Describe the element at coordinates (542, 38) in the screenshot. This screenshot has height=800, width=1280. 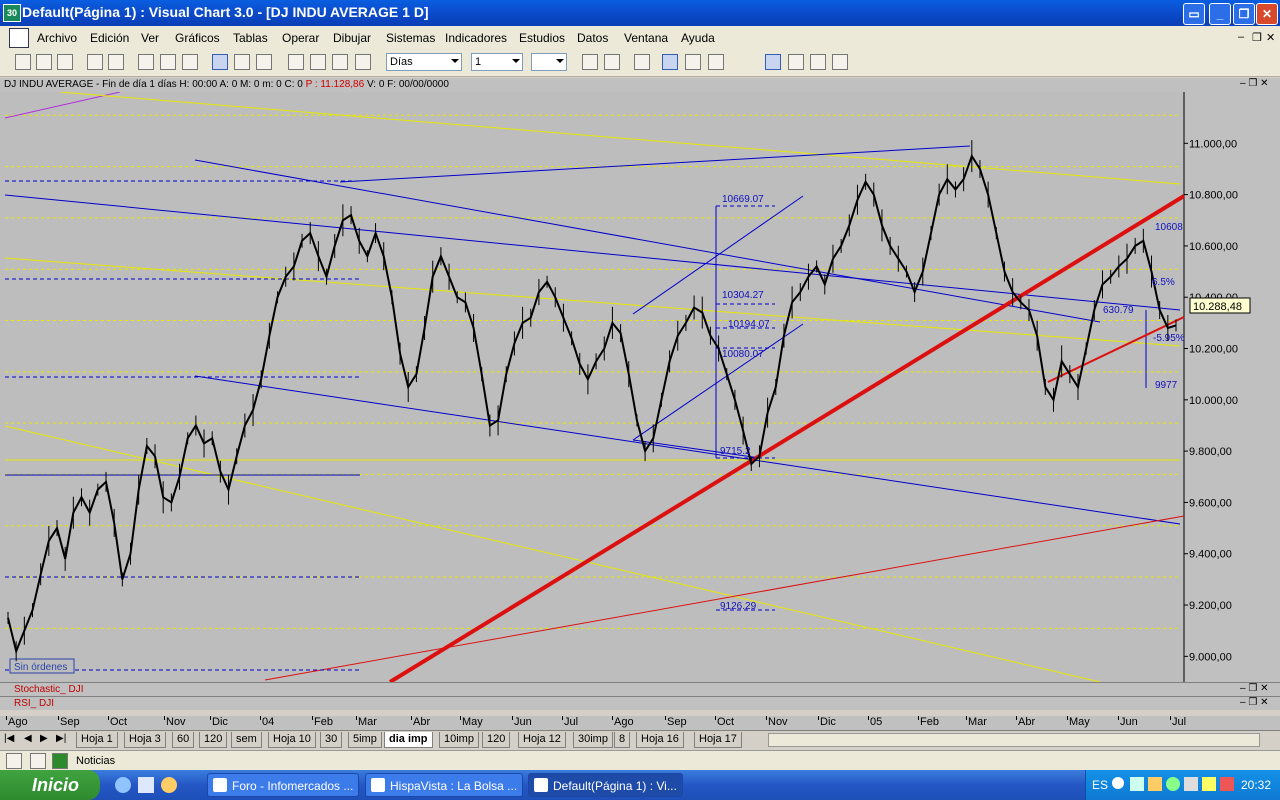
I see `menu-estudios: Estudios` at that location.